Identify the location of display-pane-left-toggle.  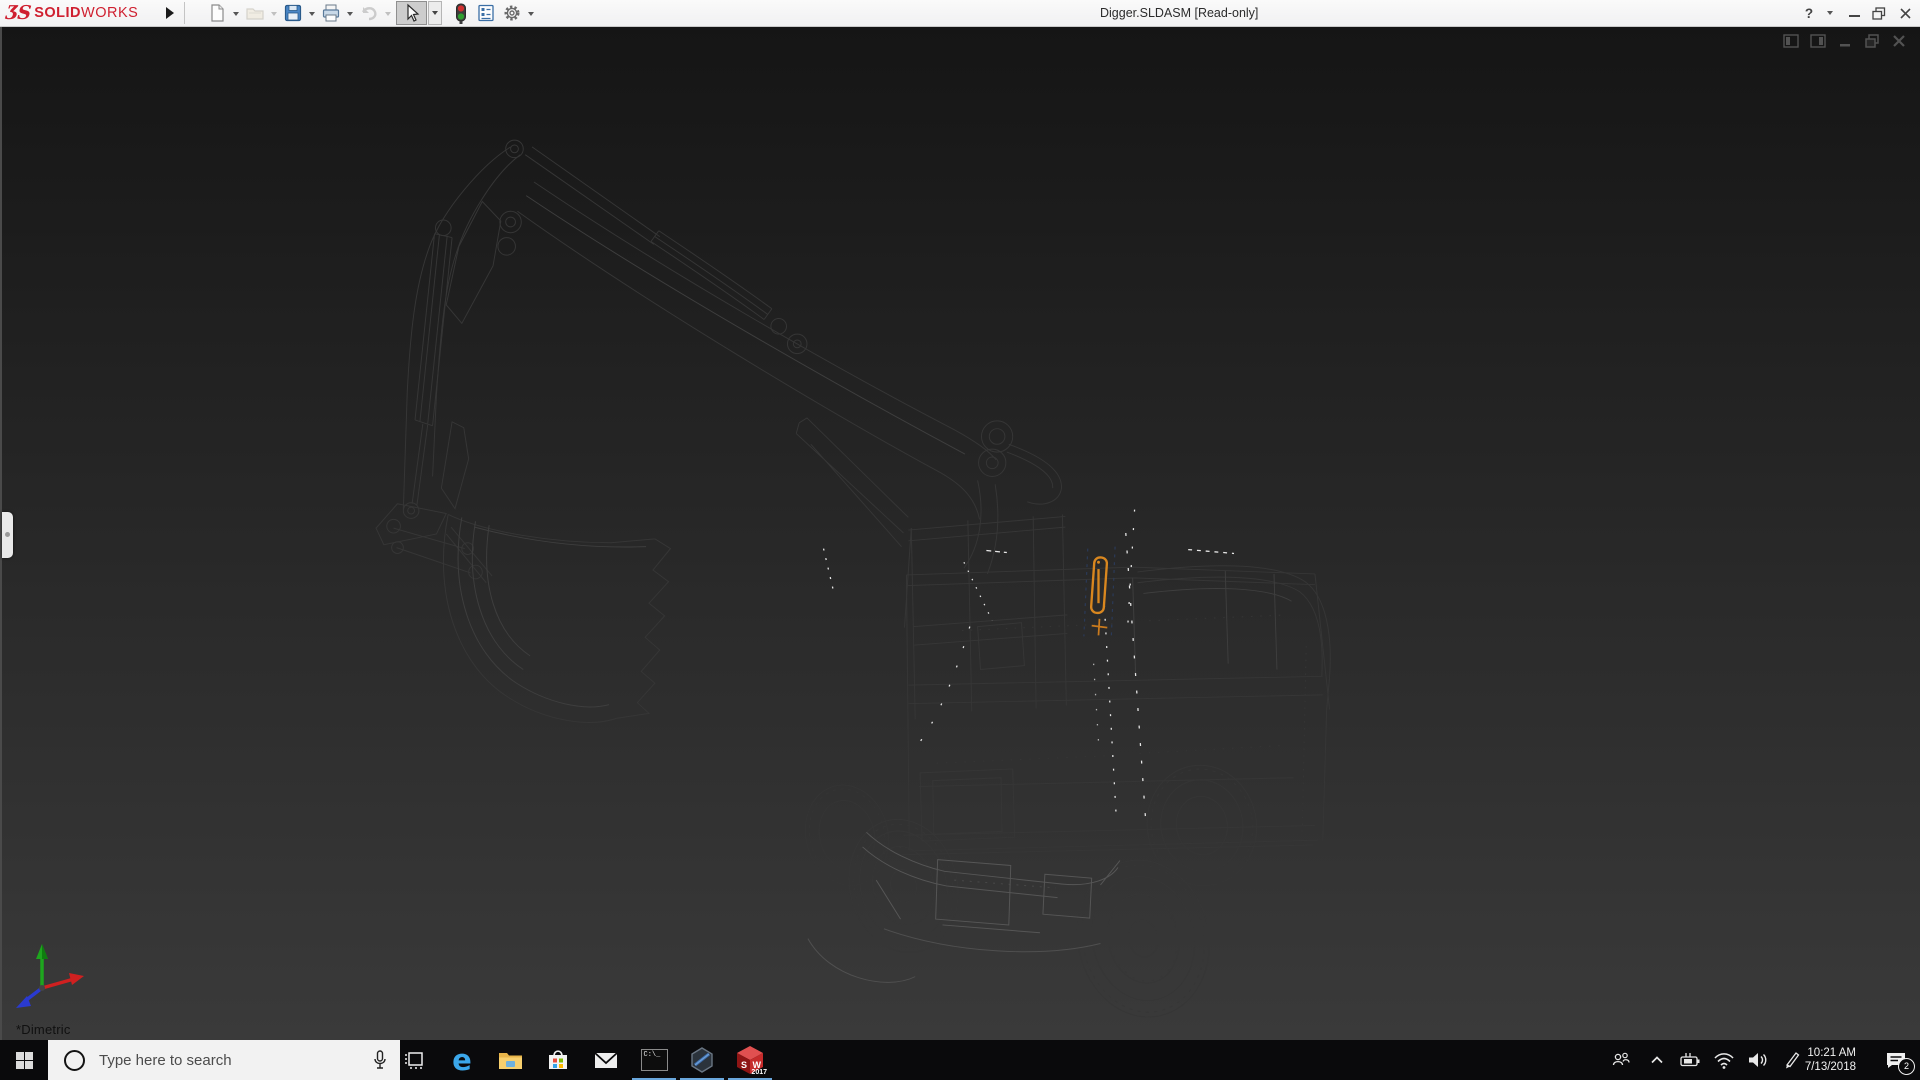
(1791, 41).